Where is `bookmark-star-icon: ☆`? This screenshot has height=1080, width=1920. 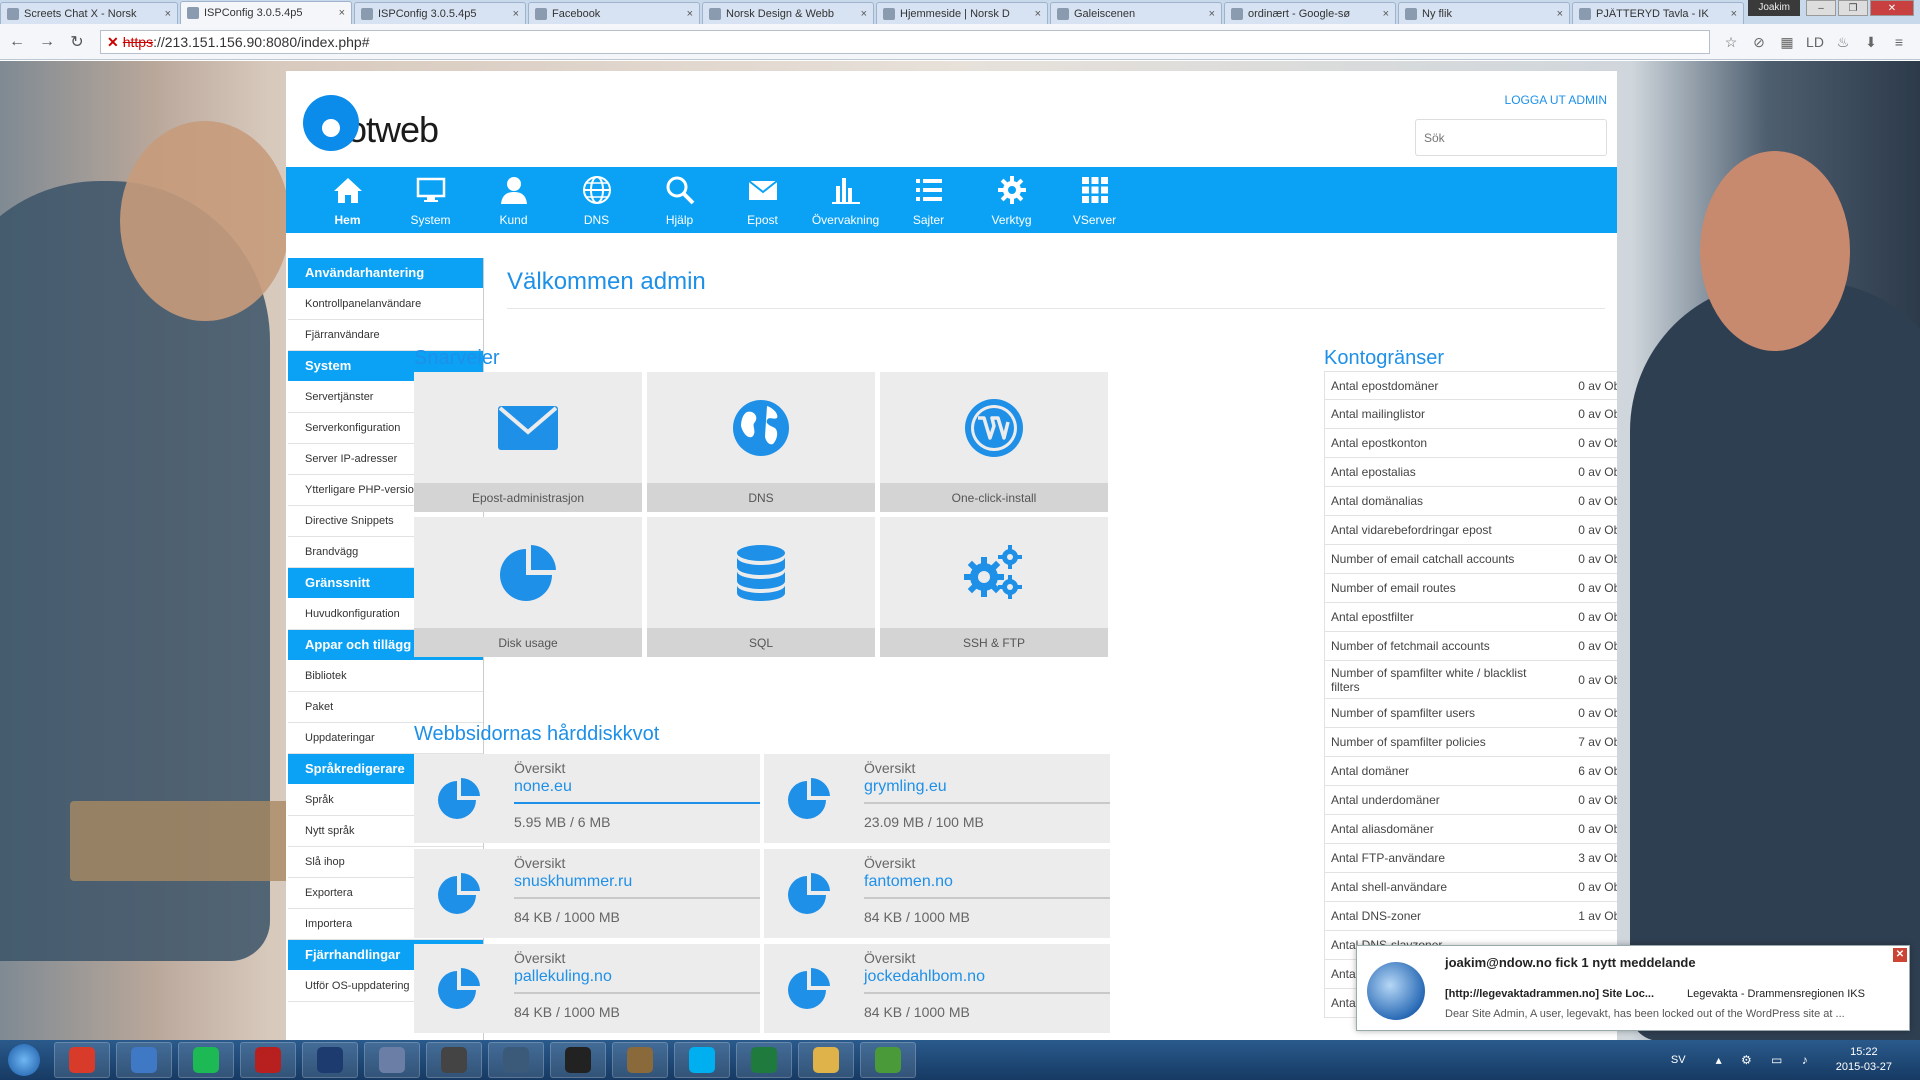 bookmark-star-icon: ☆ is located at coordinates (1731, 42).